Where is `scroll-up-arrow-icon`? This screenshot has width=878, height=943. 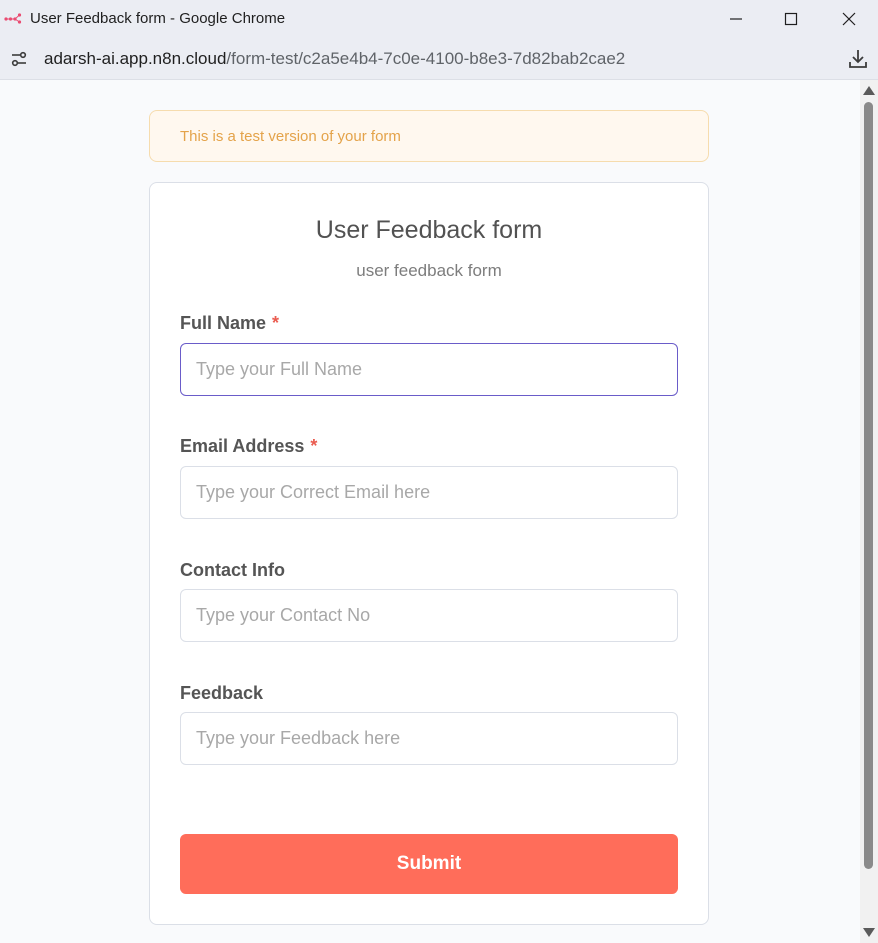
scroll-up-arrow-icon is located at coordinates (869, 90).